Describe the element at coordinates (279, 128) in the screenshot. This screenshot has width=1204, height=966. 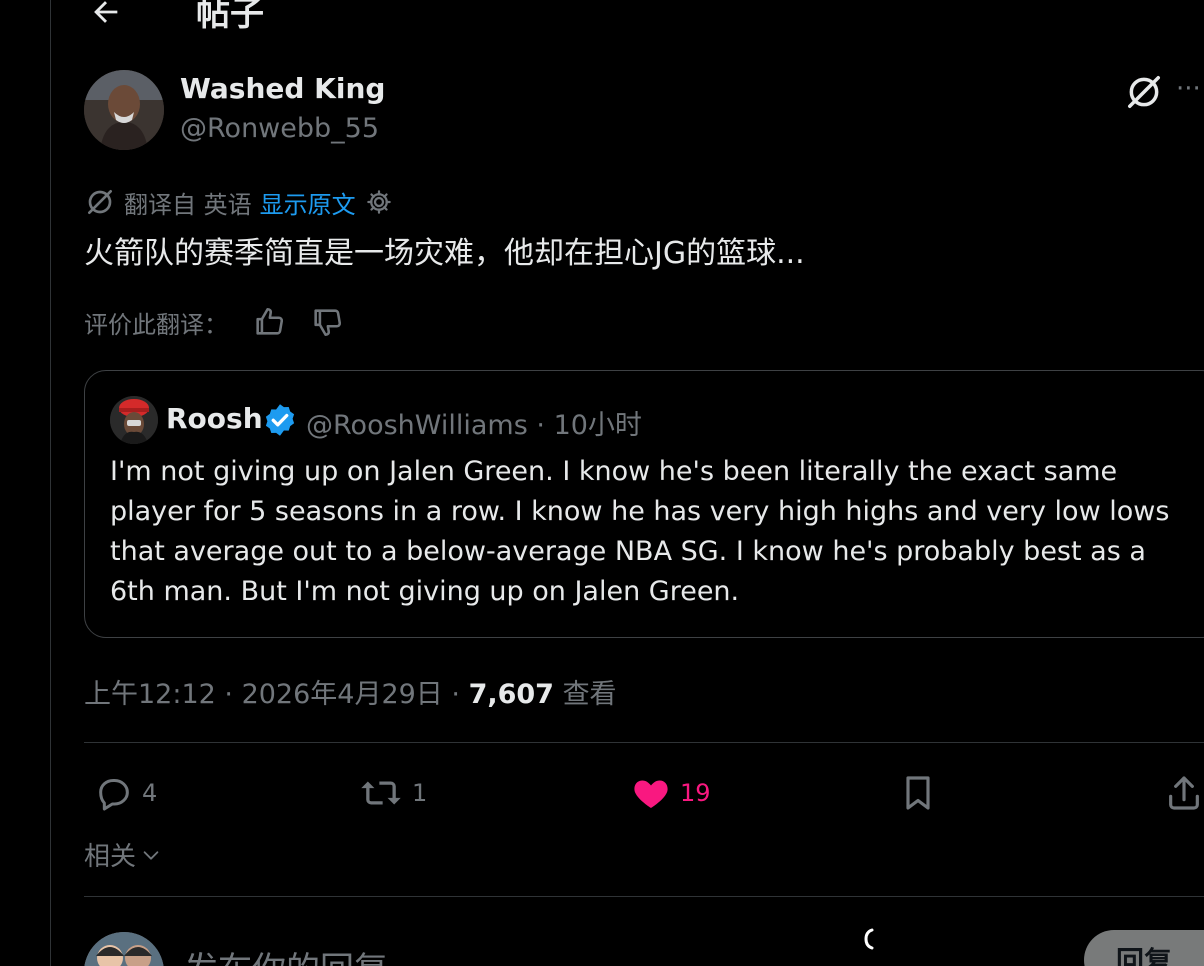
I see `author-handle: @Ronwebb_55` at that location.